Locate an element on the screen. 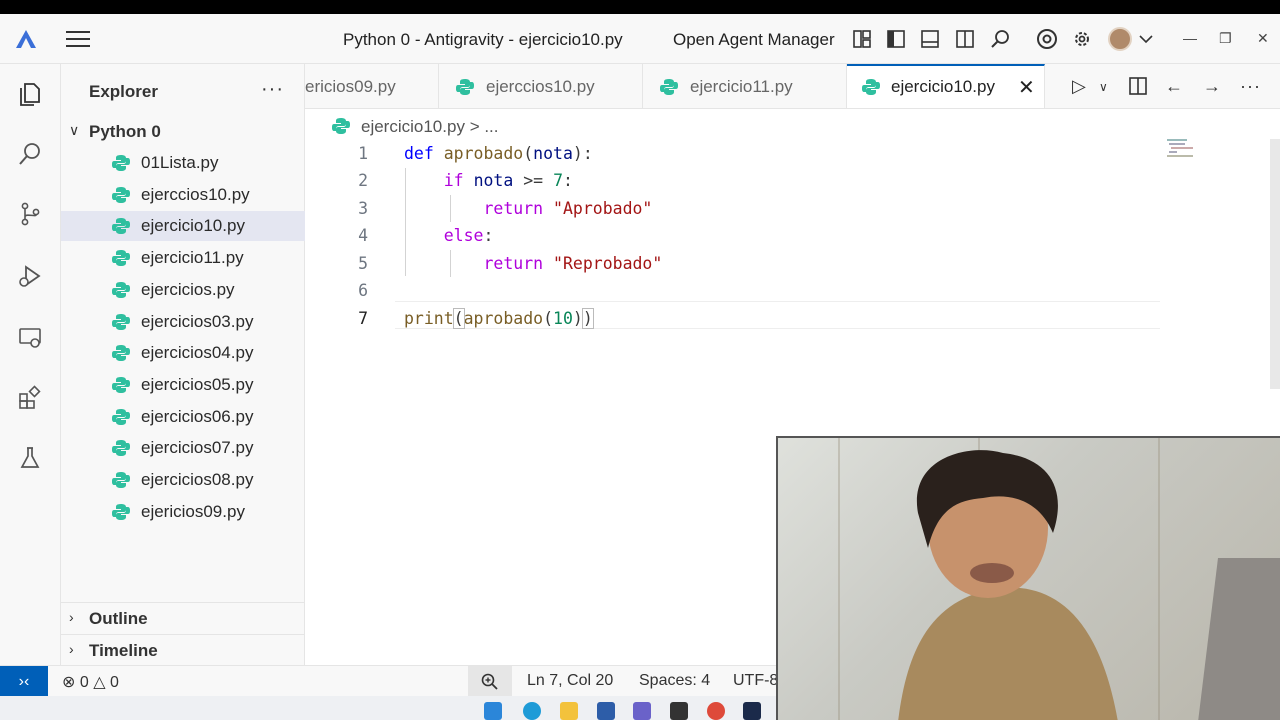  file-item: ejercicios05.py is located at coordinates (183, 385).